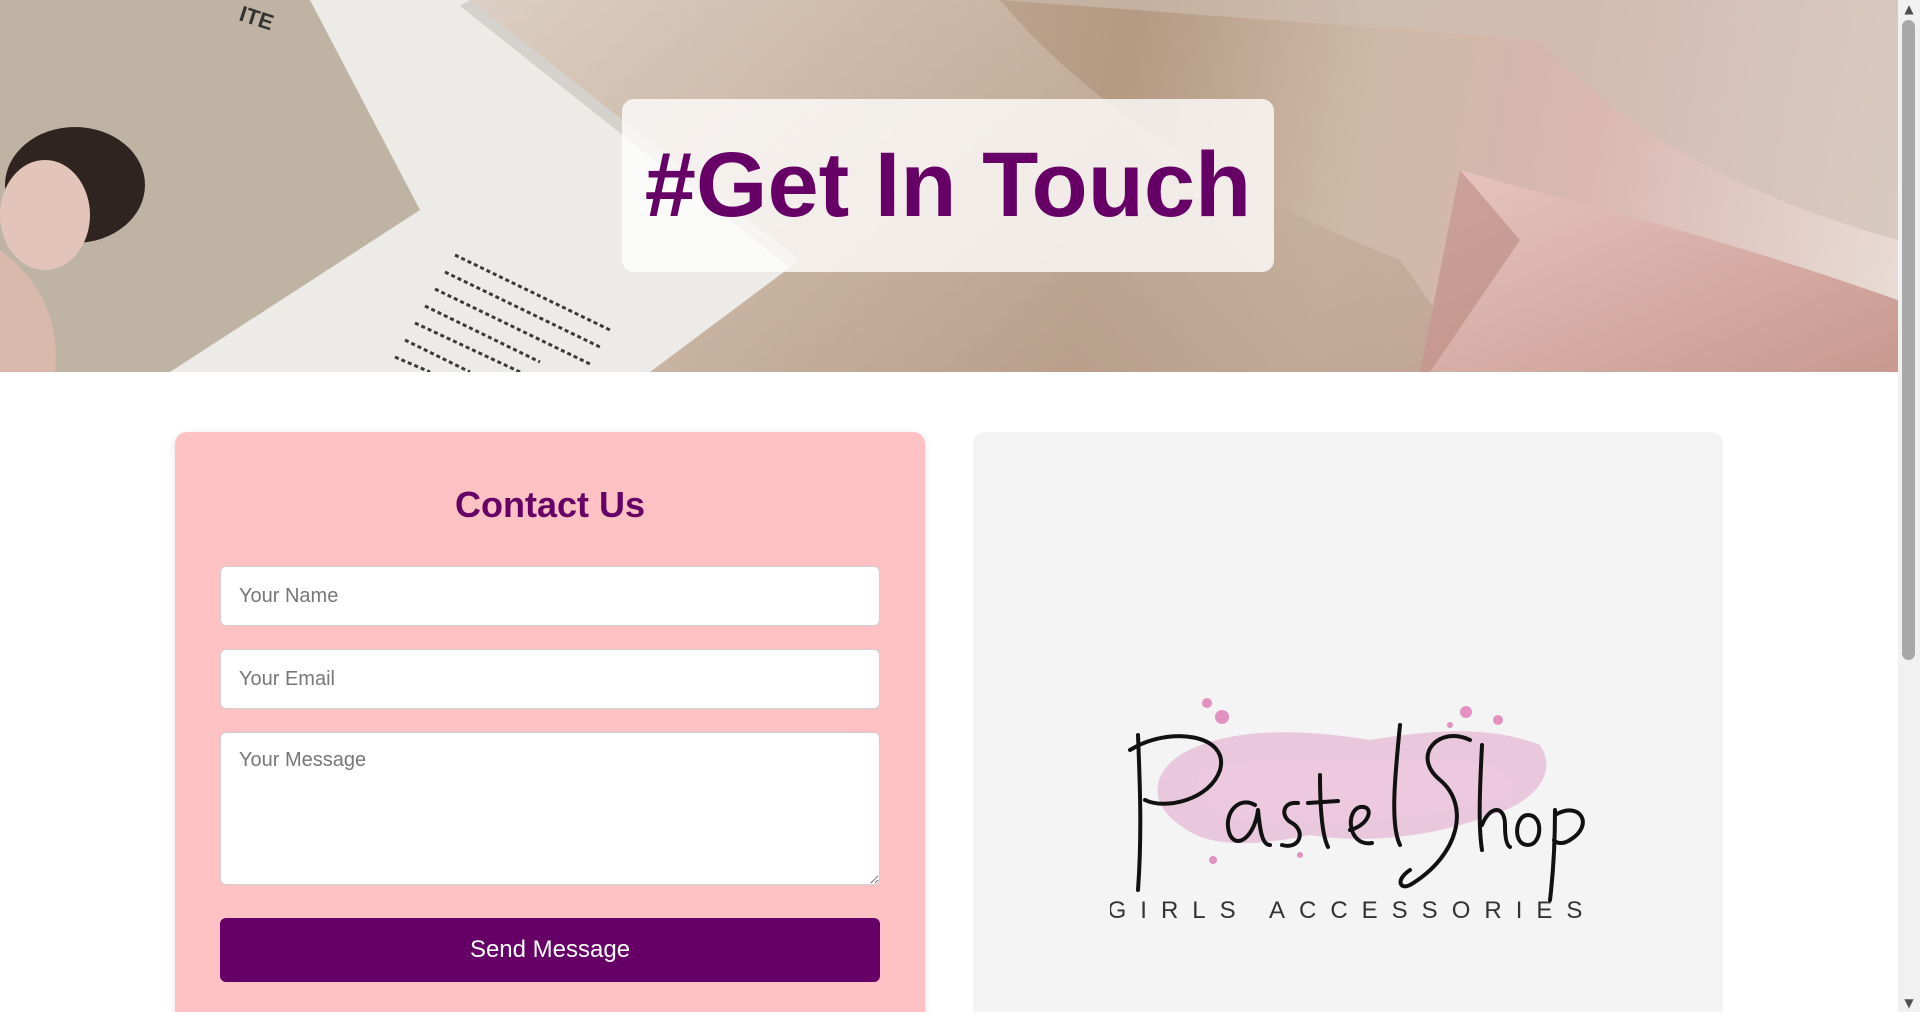 This screenshot has width=1920, height=1012. I want to click on logo-tagline: GIRLS ACCESSORIES, so click(1350, 910).